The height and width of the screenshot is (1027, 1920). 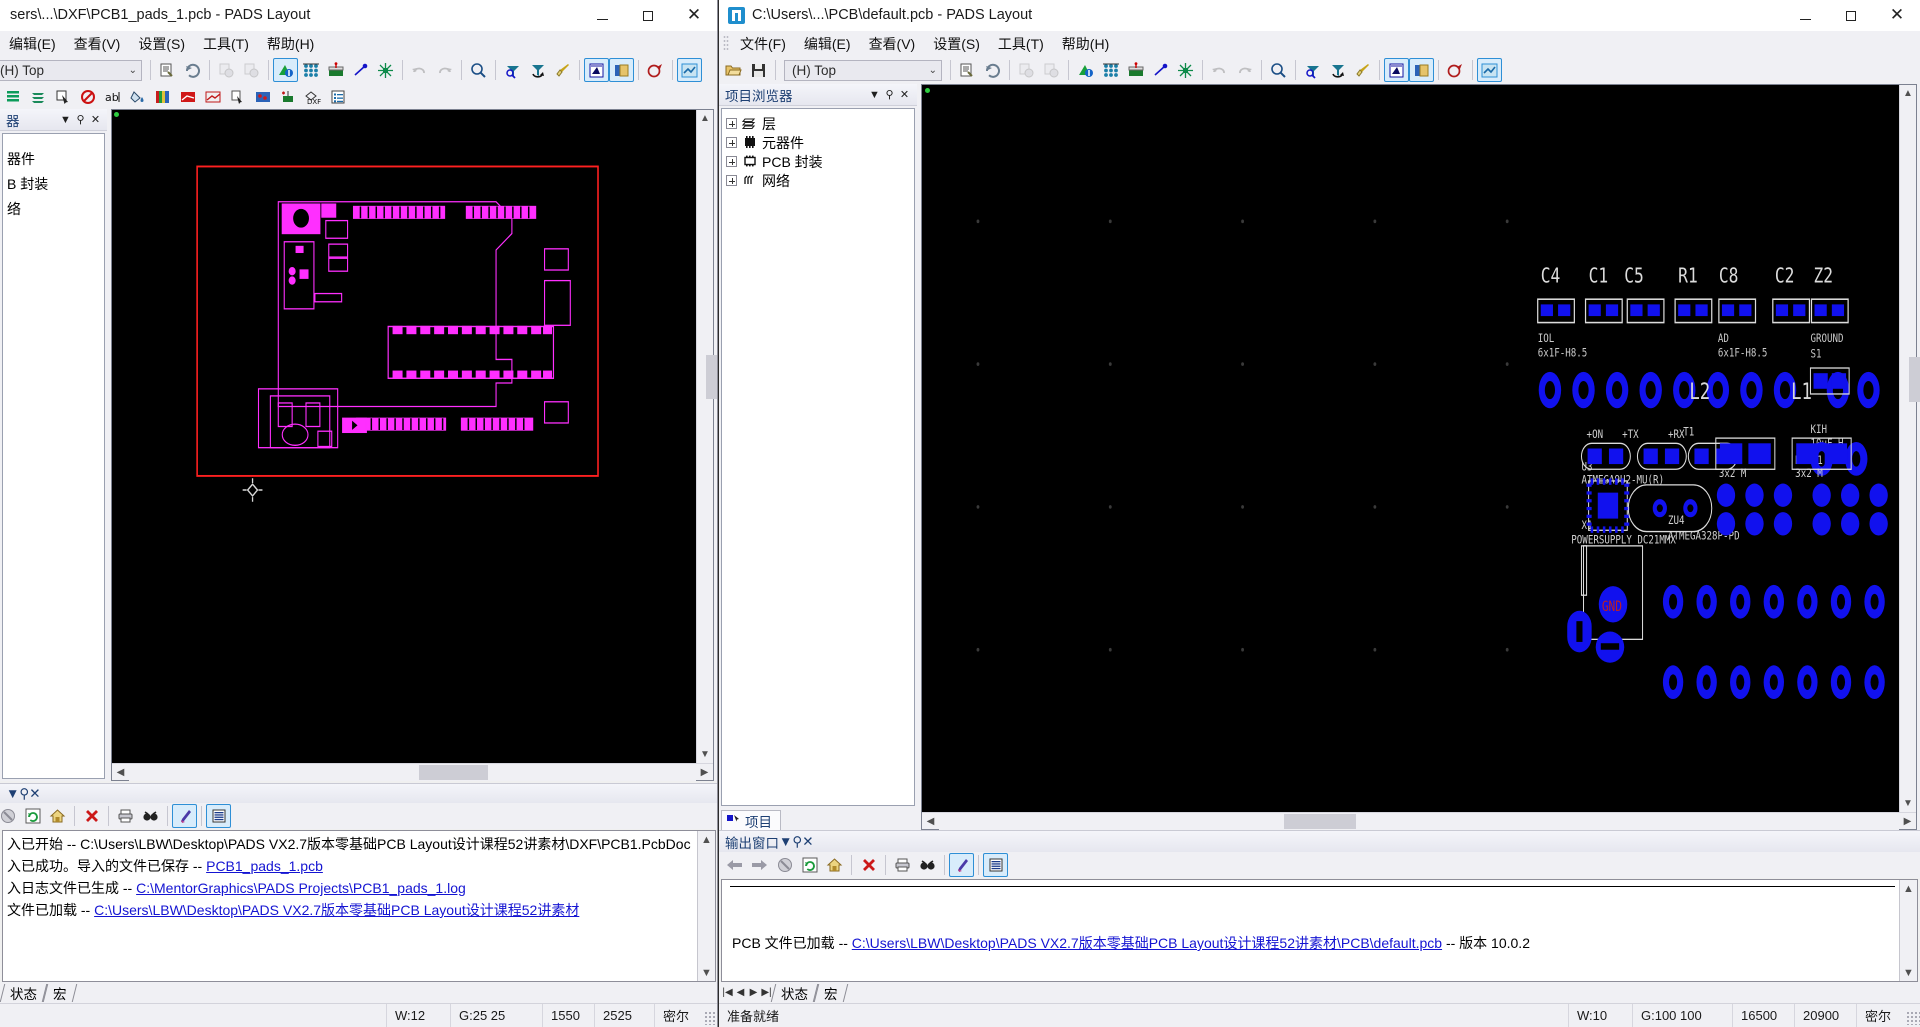 I want to click on left-menu-tools: 工具(T), so click(x=226, y=44).